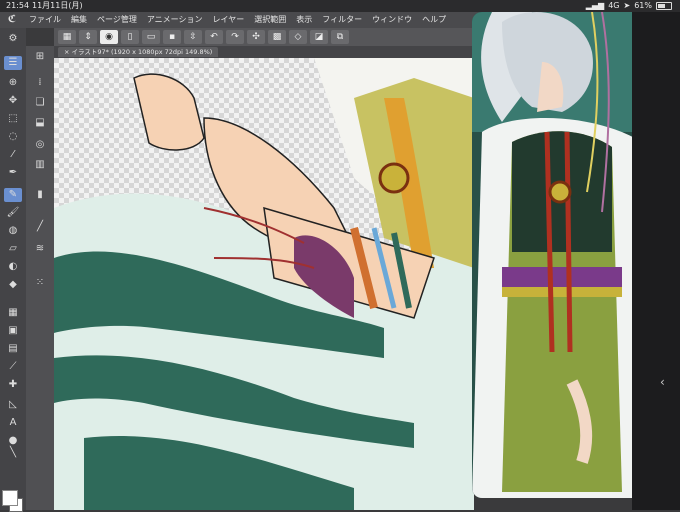 The image size is (680, 512). Describe the element at coordinates (40, 227) in the screenshot. I see `brush-size-icon: ╱` at that location.